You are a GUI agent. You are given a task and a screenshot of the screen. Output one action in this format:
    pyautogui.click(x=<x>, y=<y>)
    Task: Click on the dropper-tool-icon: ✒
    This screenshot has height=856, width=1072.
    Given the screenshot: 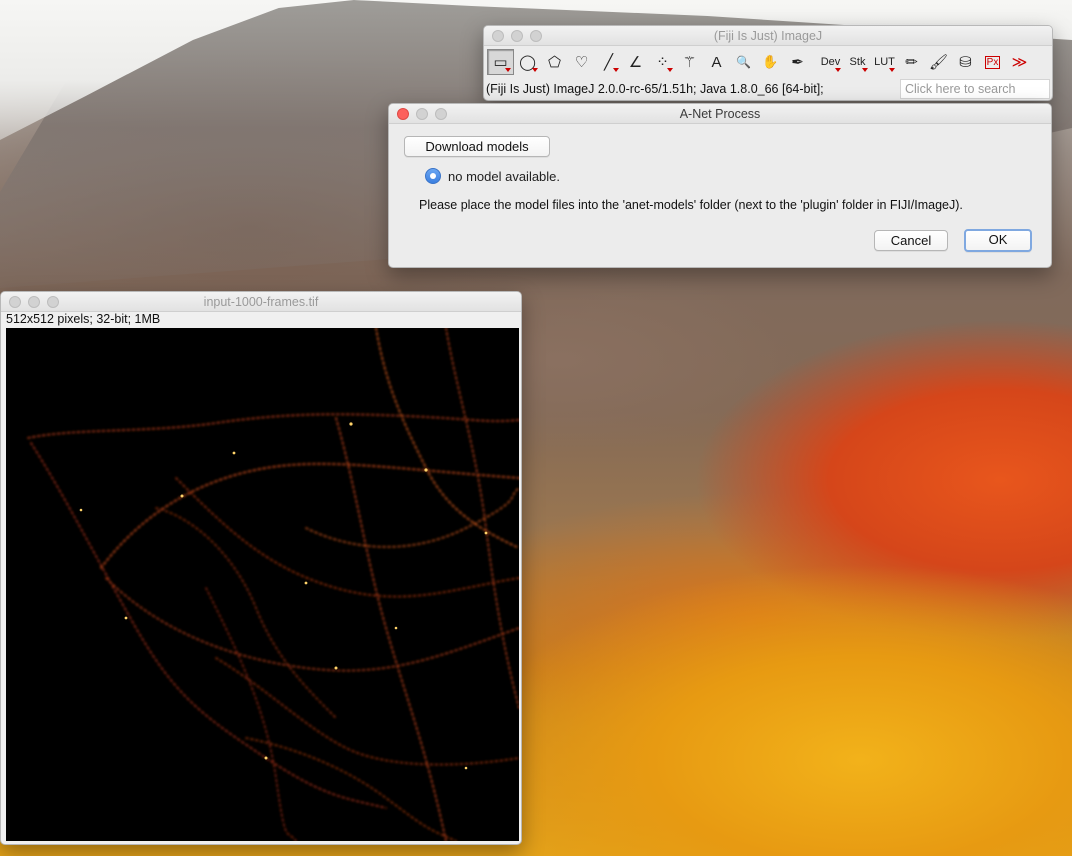 What is the action you would take?
    pyautogui.click(x=797, y=62)
    